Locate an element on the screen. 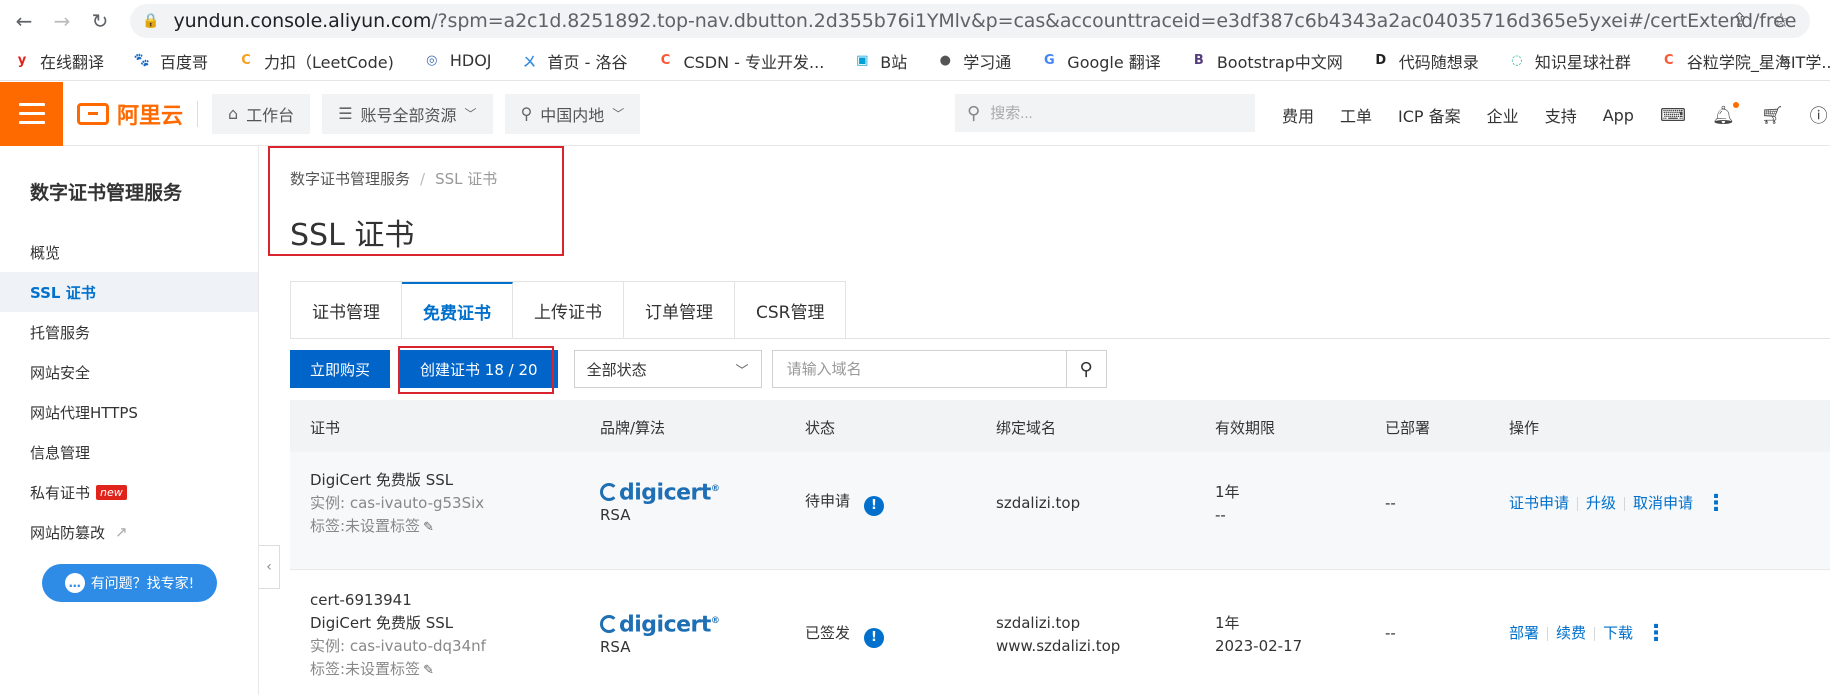 This screenshot has width=1830, height=695. bookmark-star-icon: ☆ is located at coordinates (1781, 20).